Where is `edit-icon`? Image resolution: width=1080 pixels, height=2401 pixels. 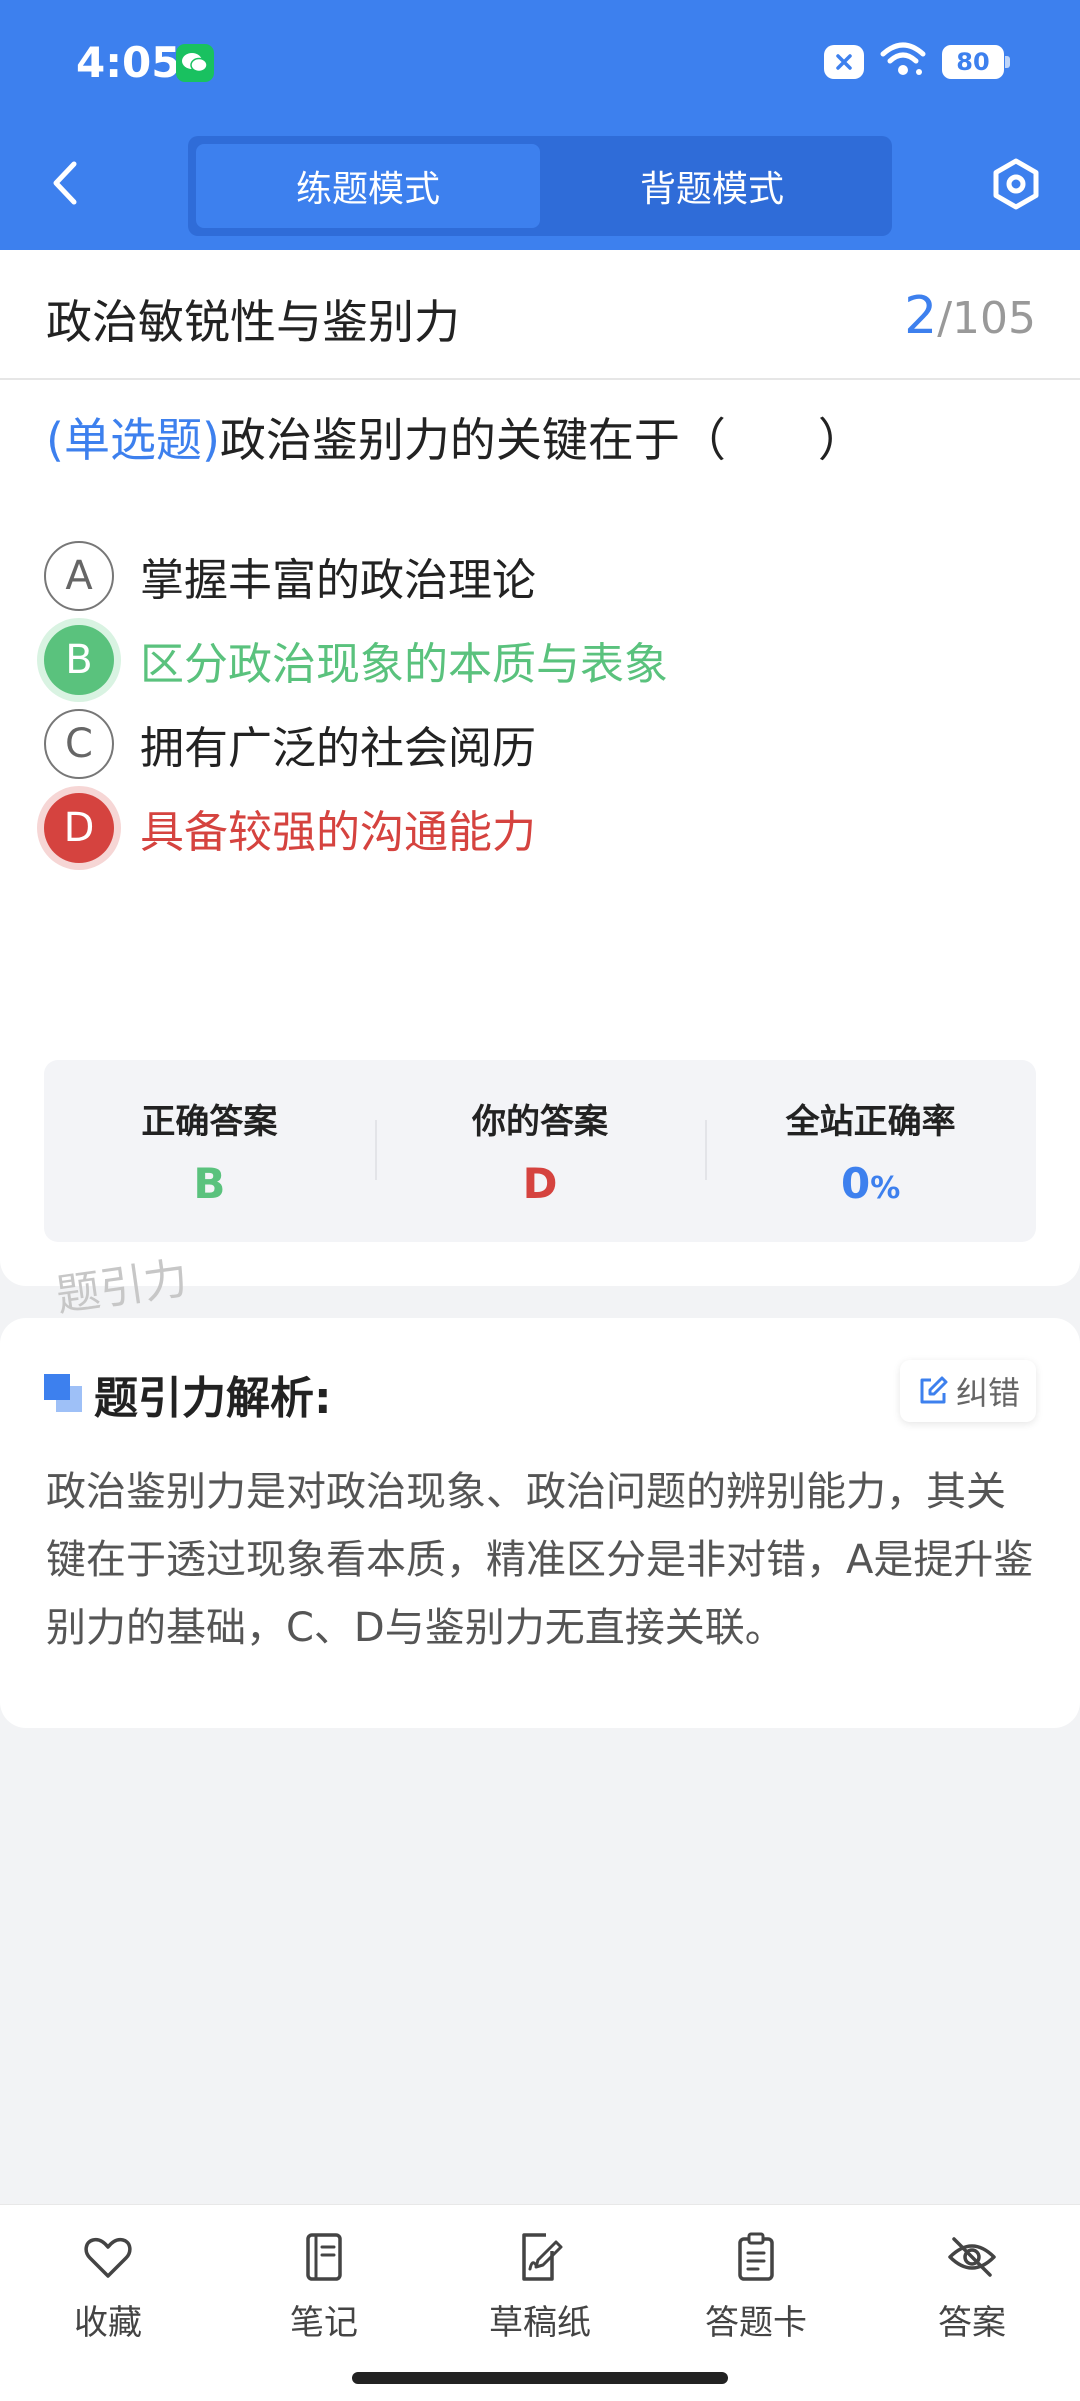 edit-icon is located at coordinates (934, 1390).